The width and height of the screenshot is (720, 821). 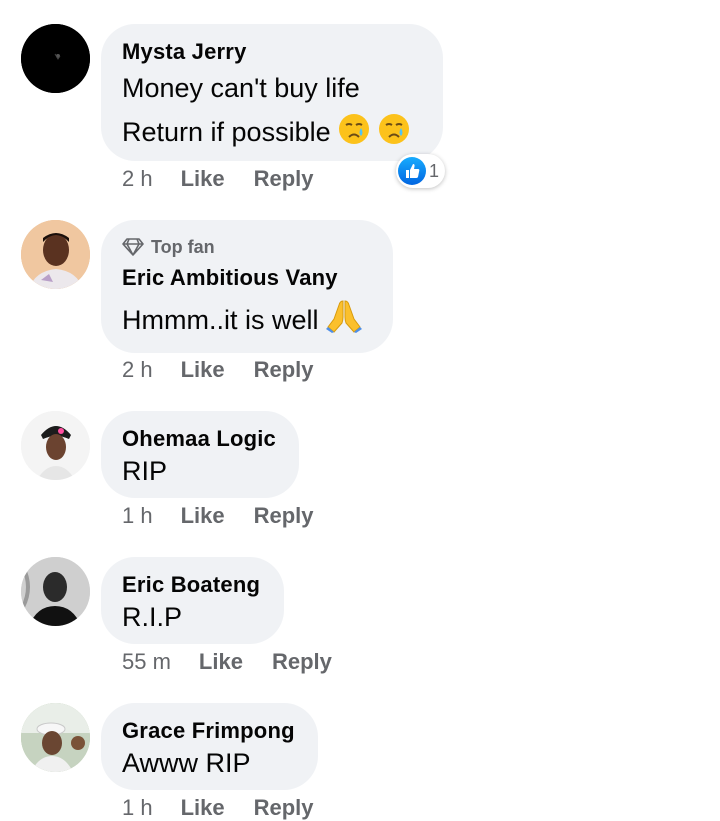 I want to click on comment-actions: 55 m Like Reply, so click(x=241, y=662).